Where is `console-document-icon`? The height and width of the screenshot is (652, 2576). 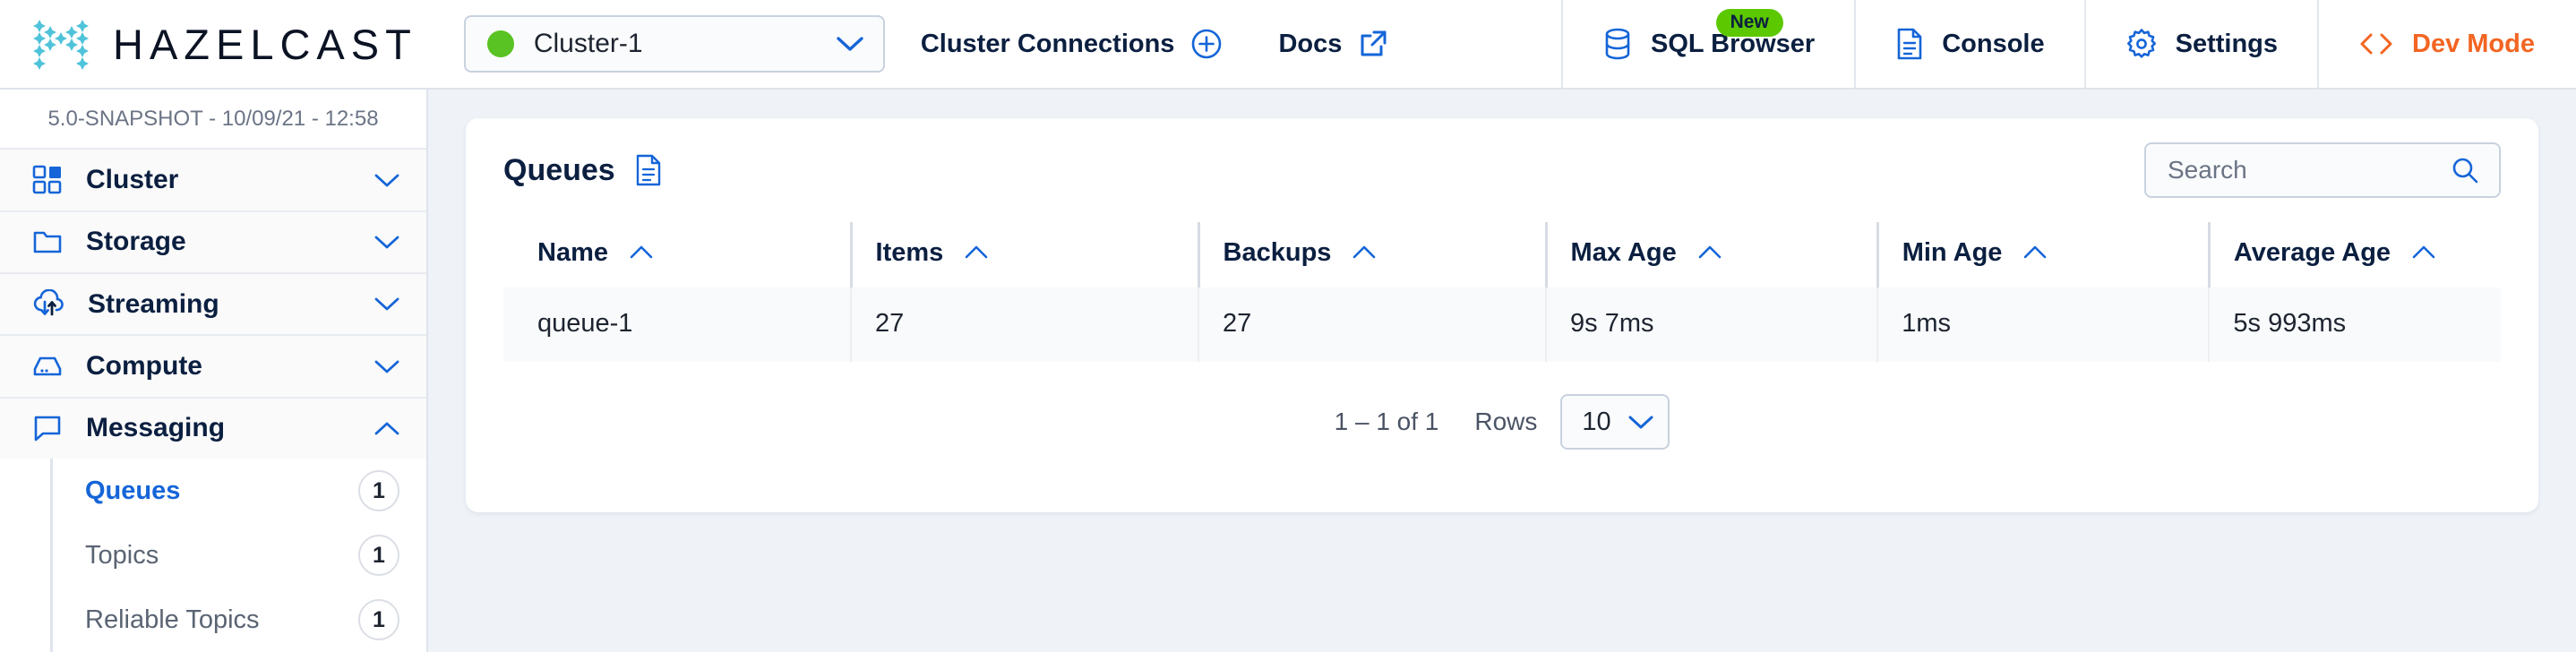
console-document-icon is located at coordinates (1909, 44).